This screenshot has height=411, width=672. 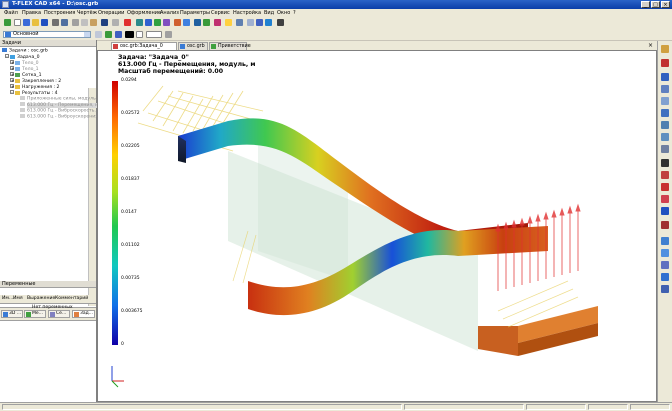 I want to click on paste-icon, so click(x=93, y=22).